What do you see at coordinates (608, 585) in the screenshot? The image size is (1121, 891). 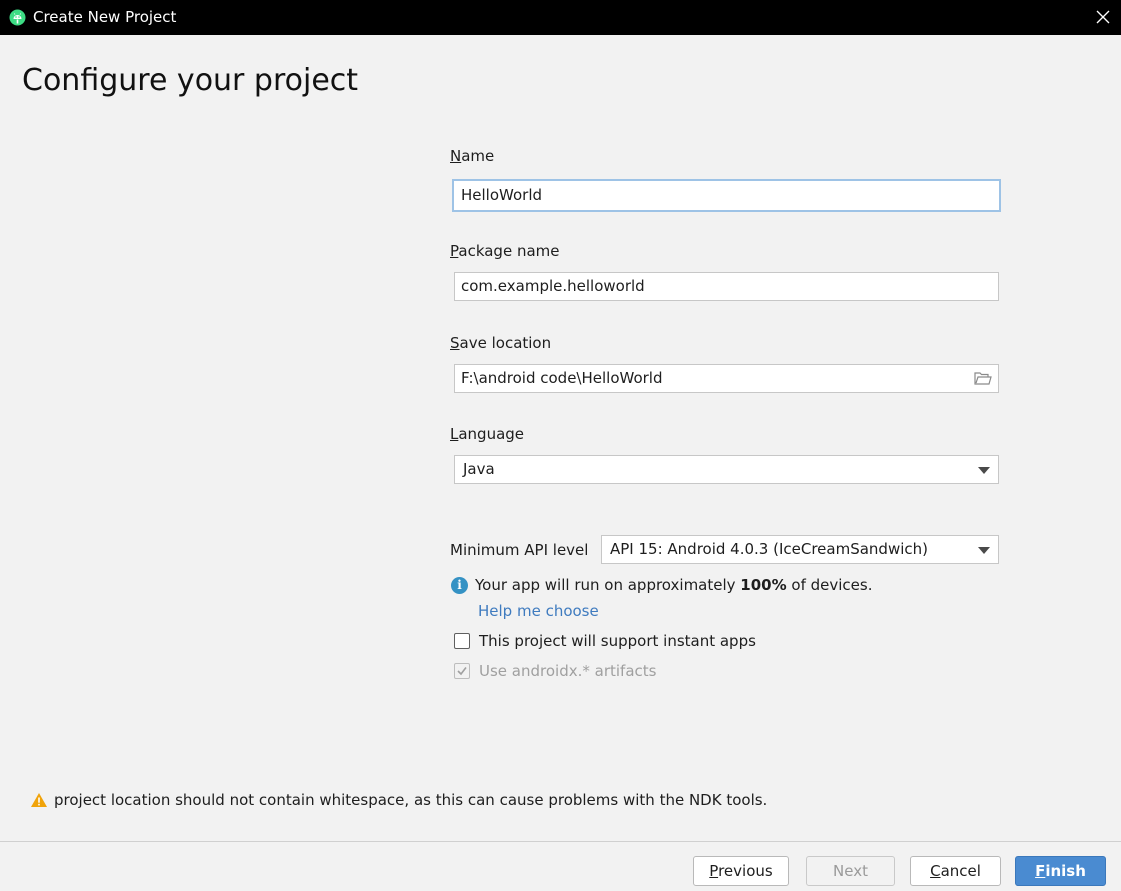 I see `coverage-text-before: Your app will run on approximately` at bounding box center [608, 585].